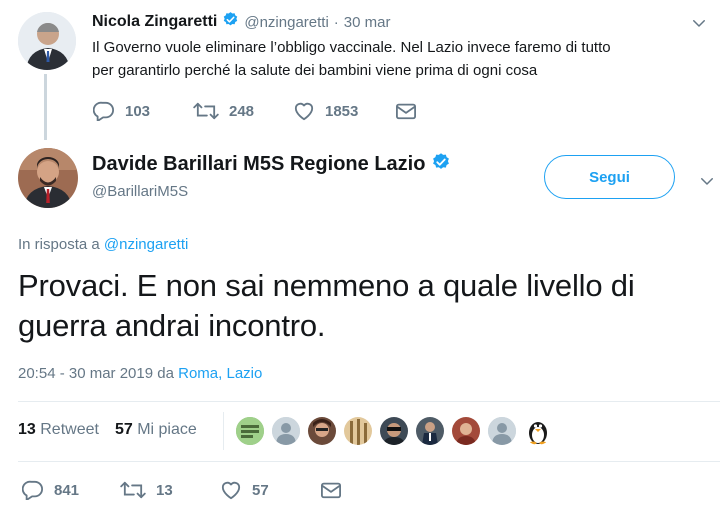 This screenshot has height=513, width=726. I want to click on main-author-name: Davide Barillari M5S Regione Lazio, so click(258, 164).